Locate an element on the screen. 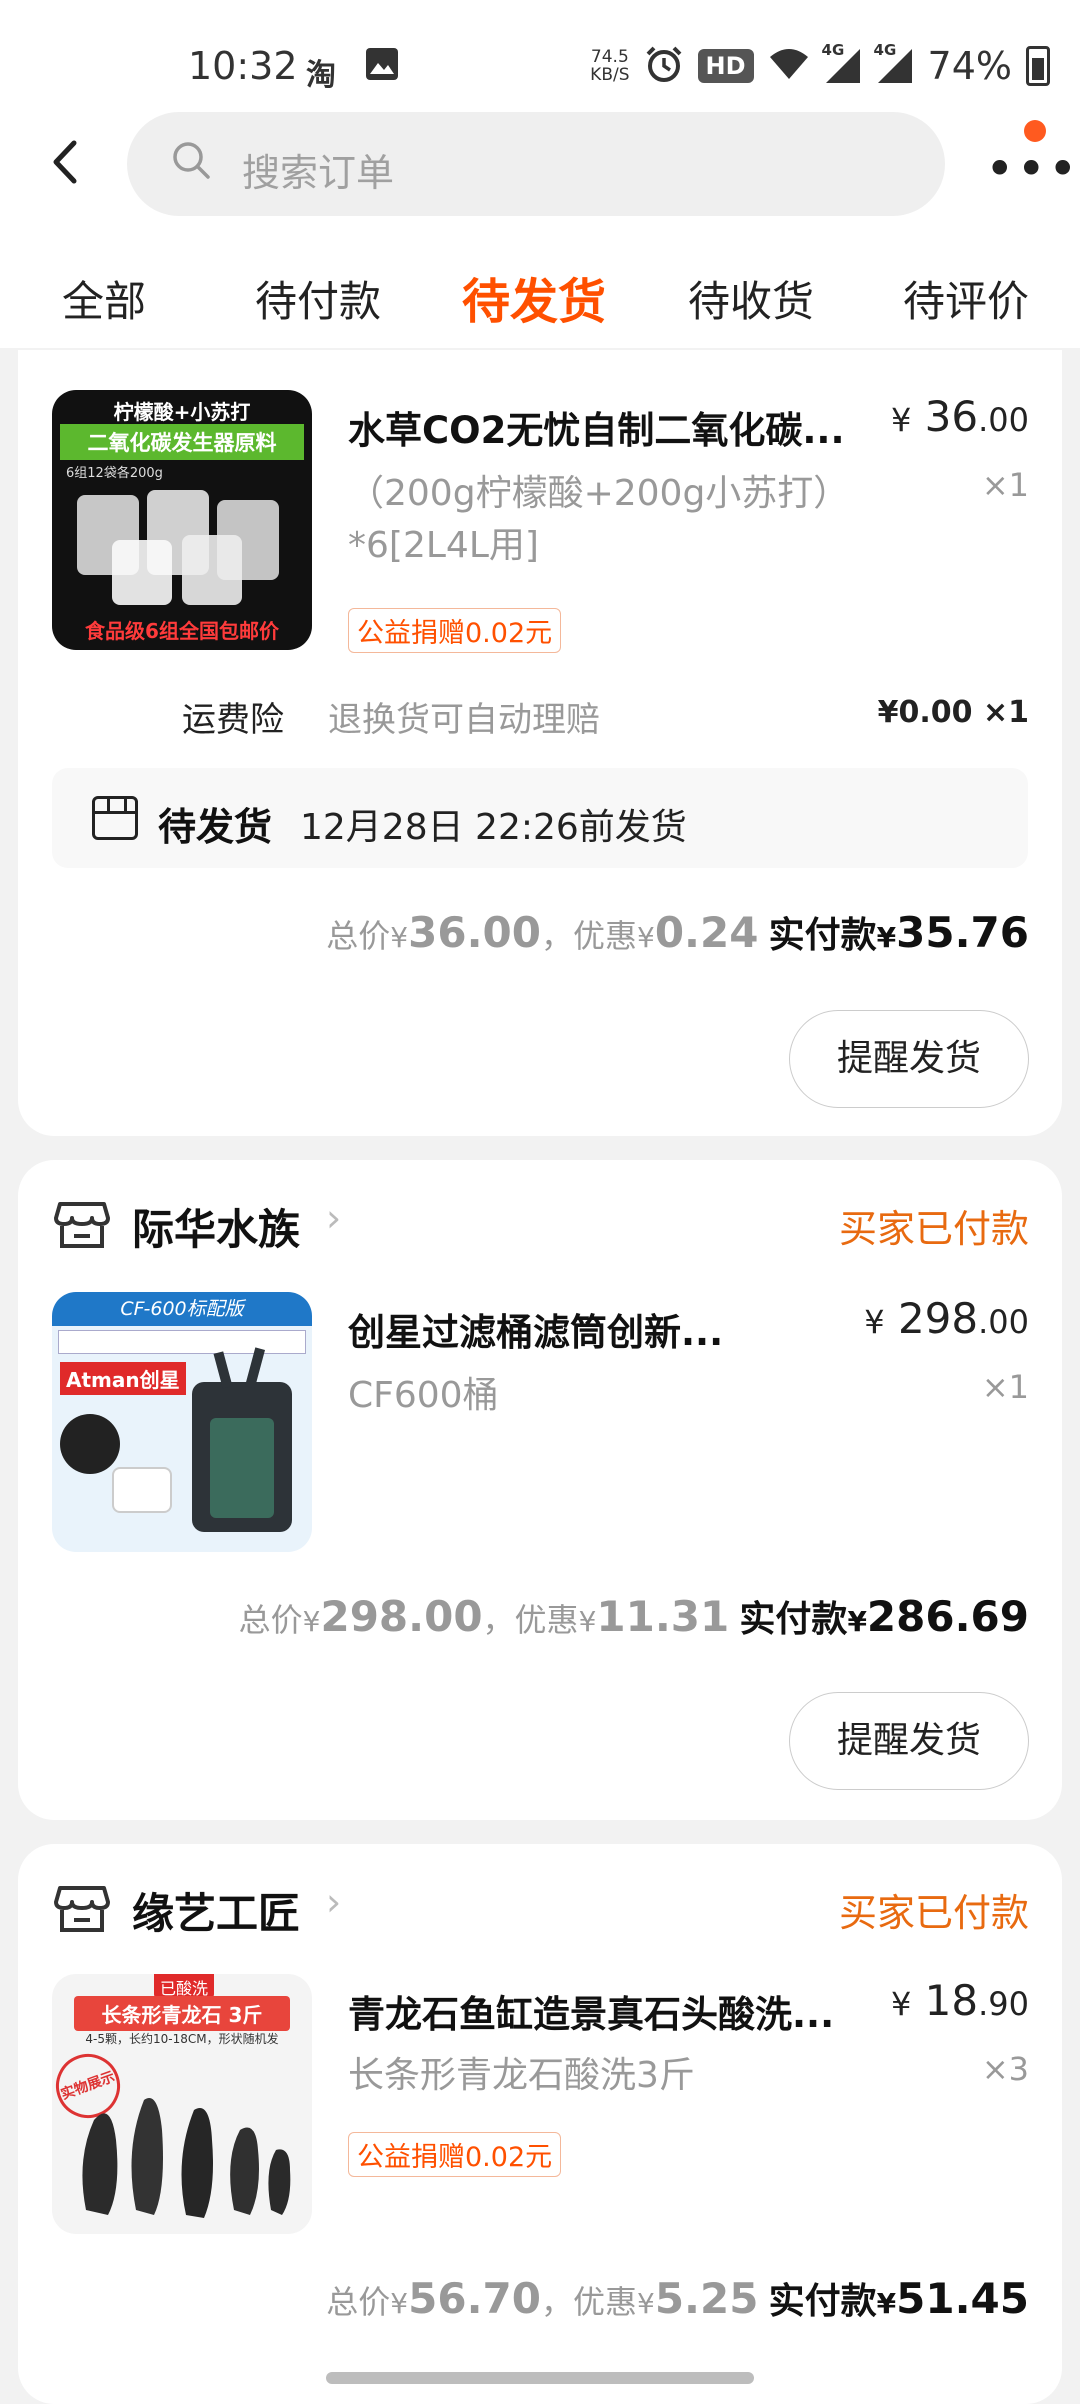 This screenshot has width=1080, height=2404. thumb-band-text: 二氧化碳发生器原料 is located at coordinates (182, 442).